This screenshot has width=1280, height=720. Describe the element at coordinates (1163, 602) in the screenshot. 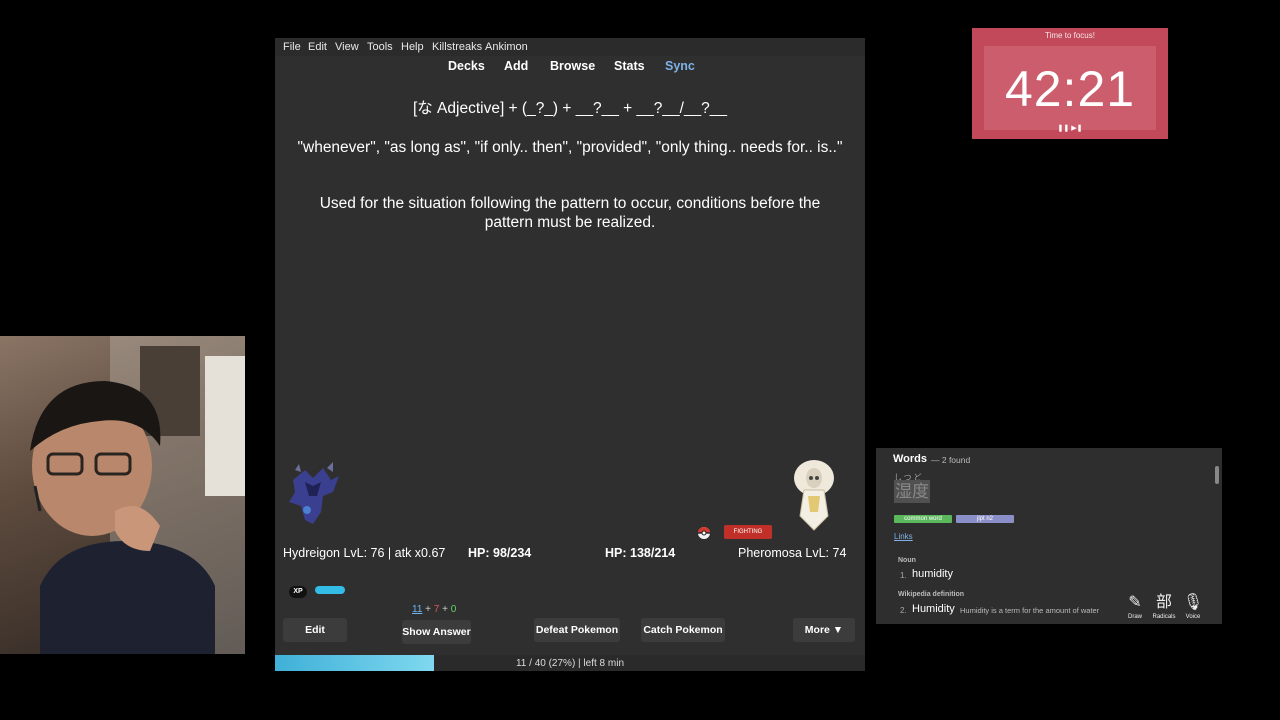

I see `radical-icon: 部` at that location.